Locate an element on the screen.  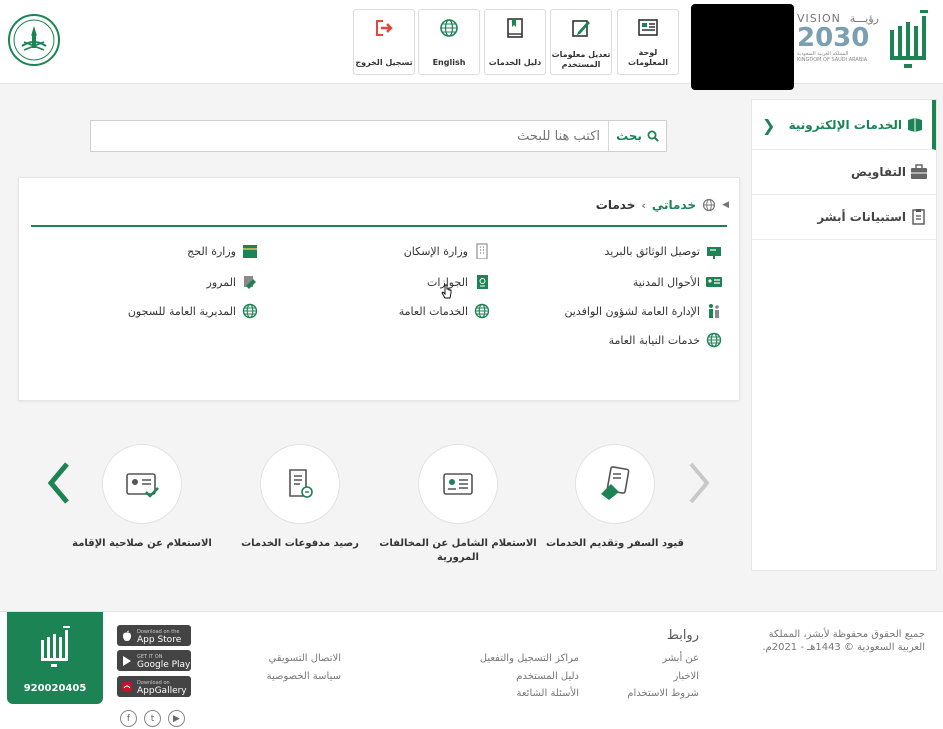
google-play-icon is located at coordinates (127, 660).